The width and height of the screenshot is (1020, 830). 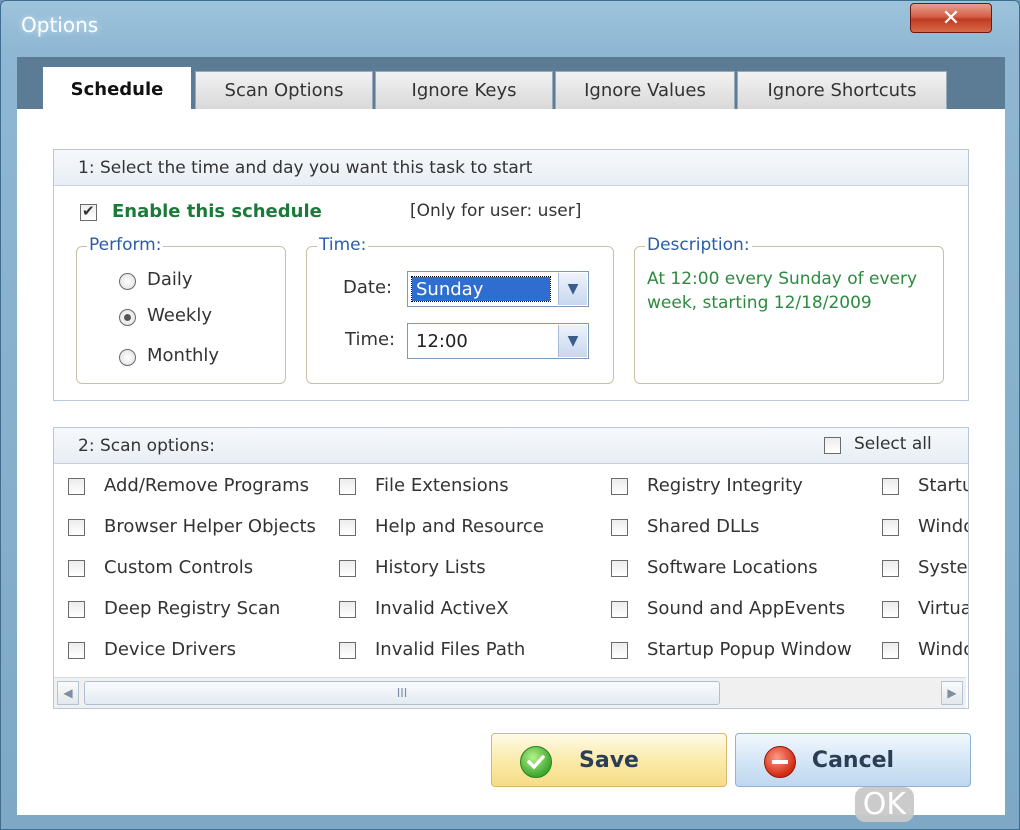 I want to click on weekly-label: Weekly, so click(x=179, y=315).